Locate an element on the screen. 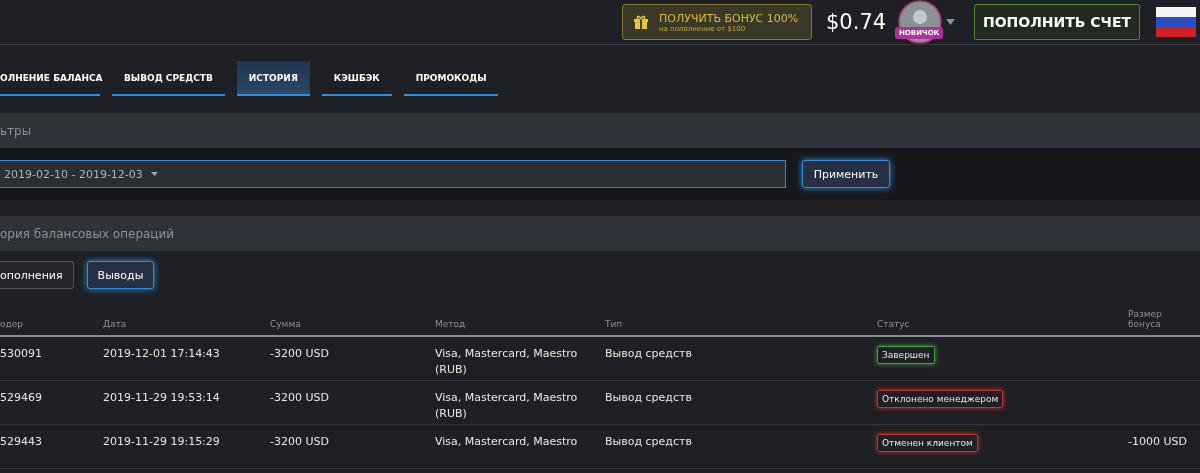 Image resolution: width=1200 pixels, height=473 pixels. table-cell: -1000 USD is located at coordinates (1158, 442).